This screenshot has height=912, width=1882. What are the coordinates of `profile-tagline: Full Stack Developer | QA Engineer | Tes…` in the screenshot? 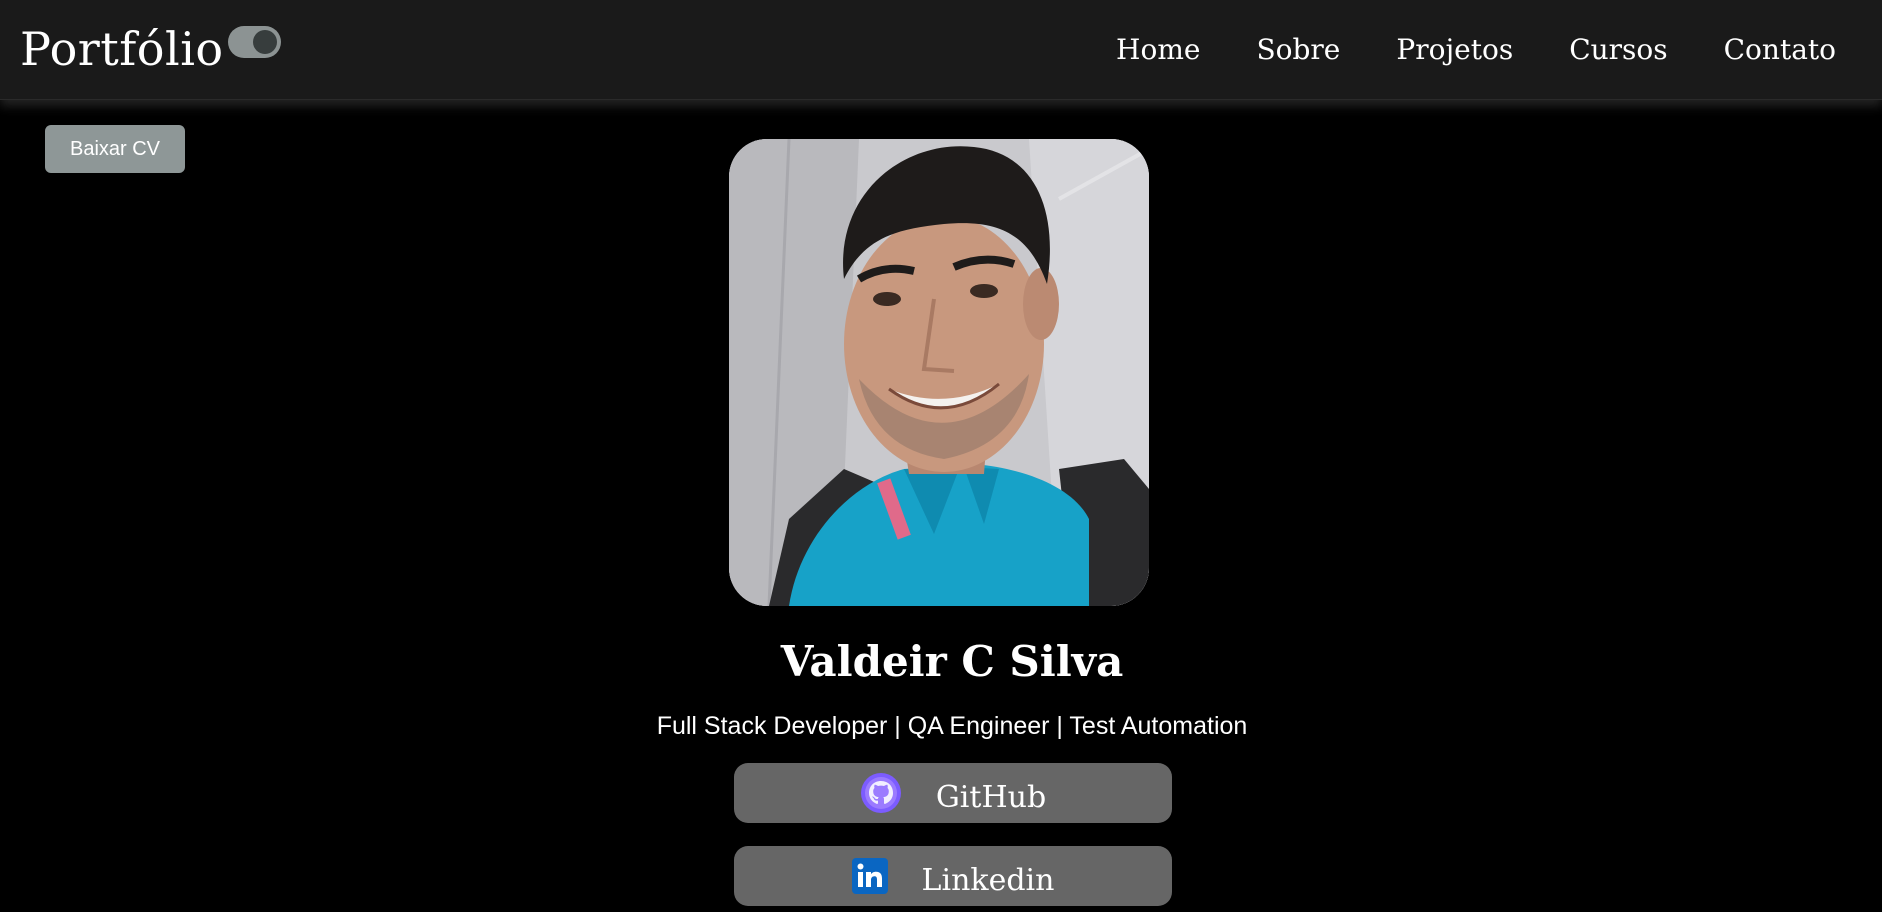 It's located at (952, 726).